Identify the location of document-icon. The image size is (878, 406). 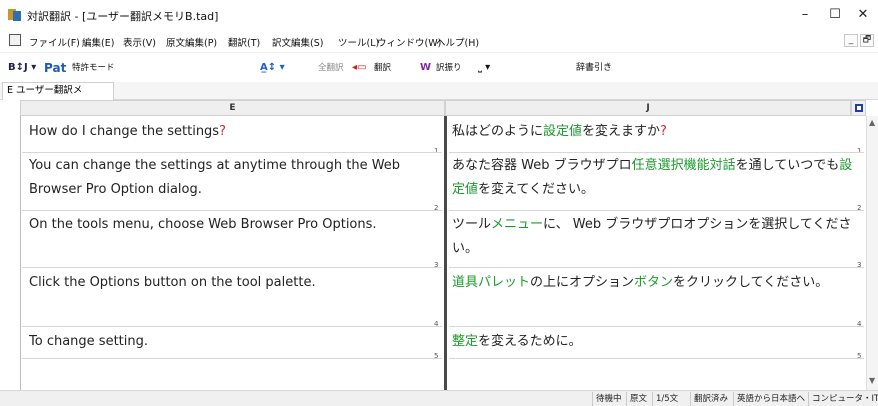
(15, 40).